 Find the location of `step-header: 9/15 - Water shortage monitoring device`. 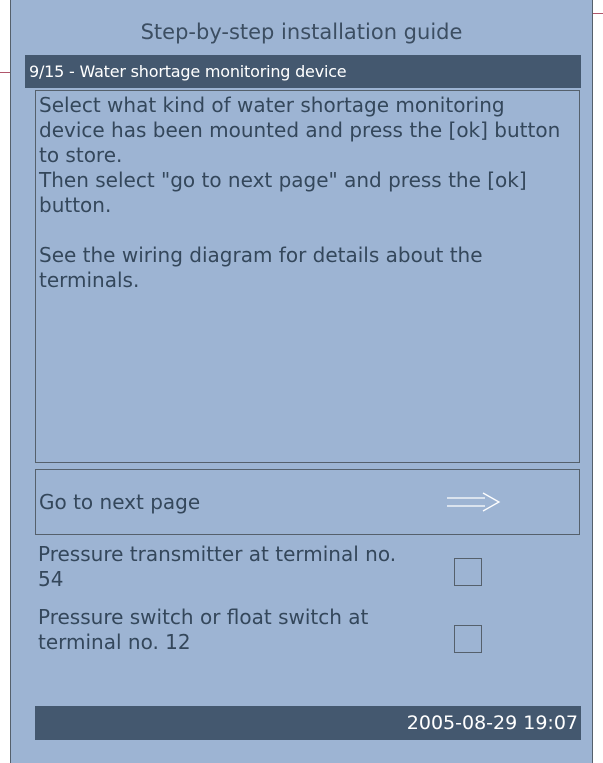

step-header: 9/15 - Water shortage monitoring device is located at coordinates (303, 71).